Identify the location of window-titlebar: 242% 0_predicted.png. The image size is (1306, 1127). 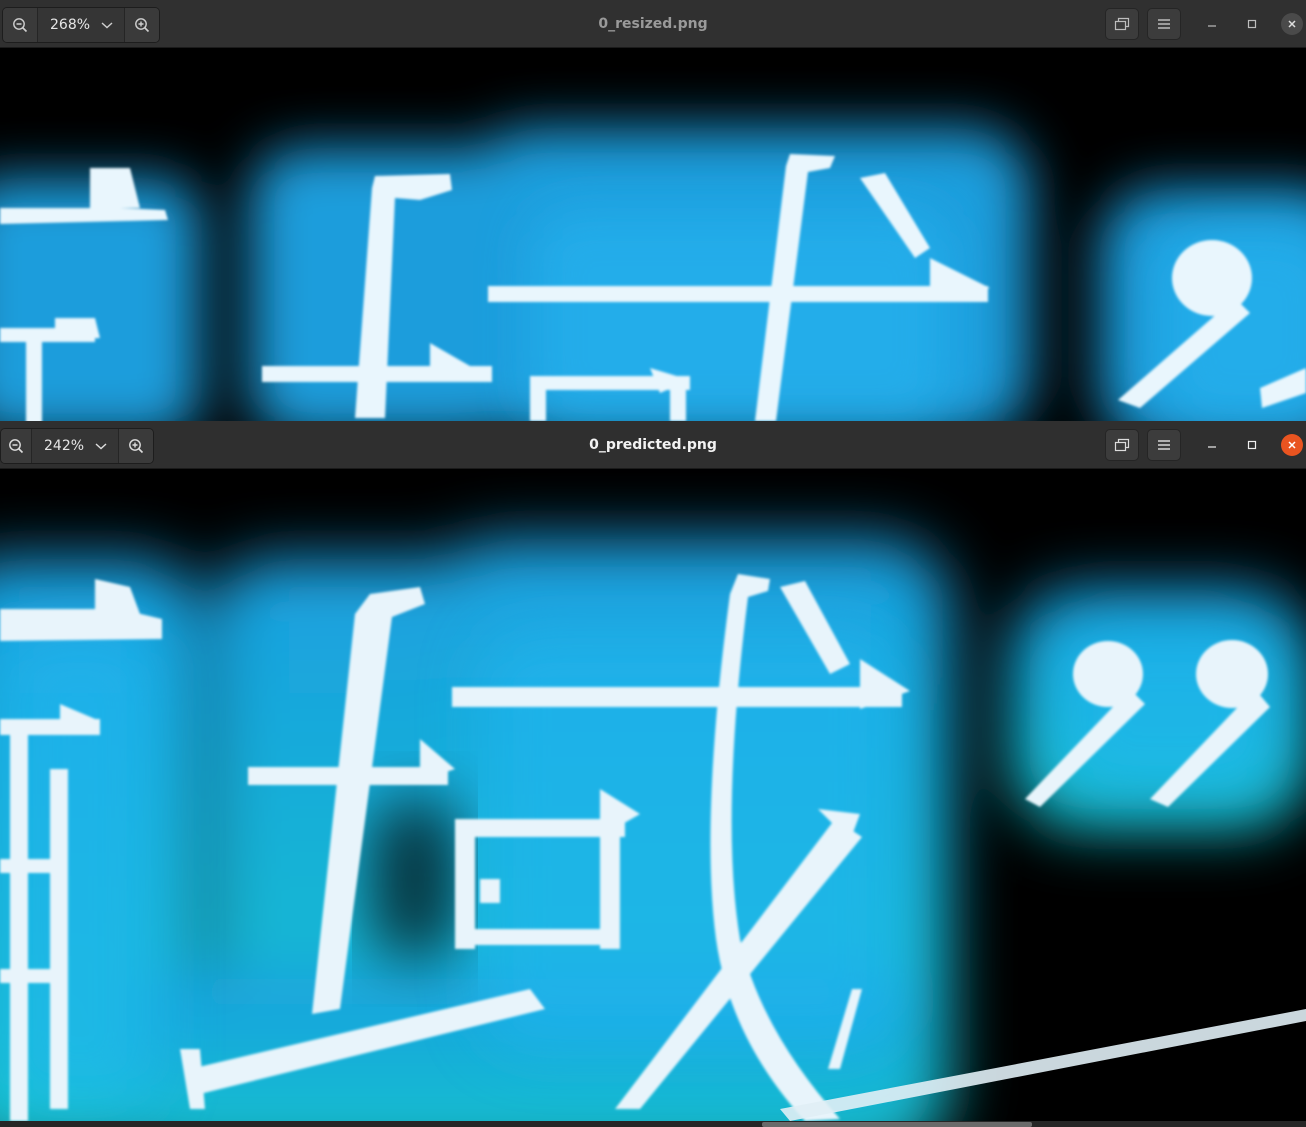
(653, 445).